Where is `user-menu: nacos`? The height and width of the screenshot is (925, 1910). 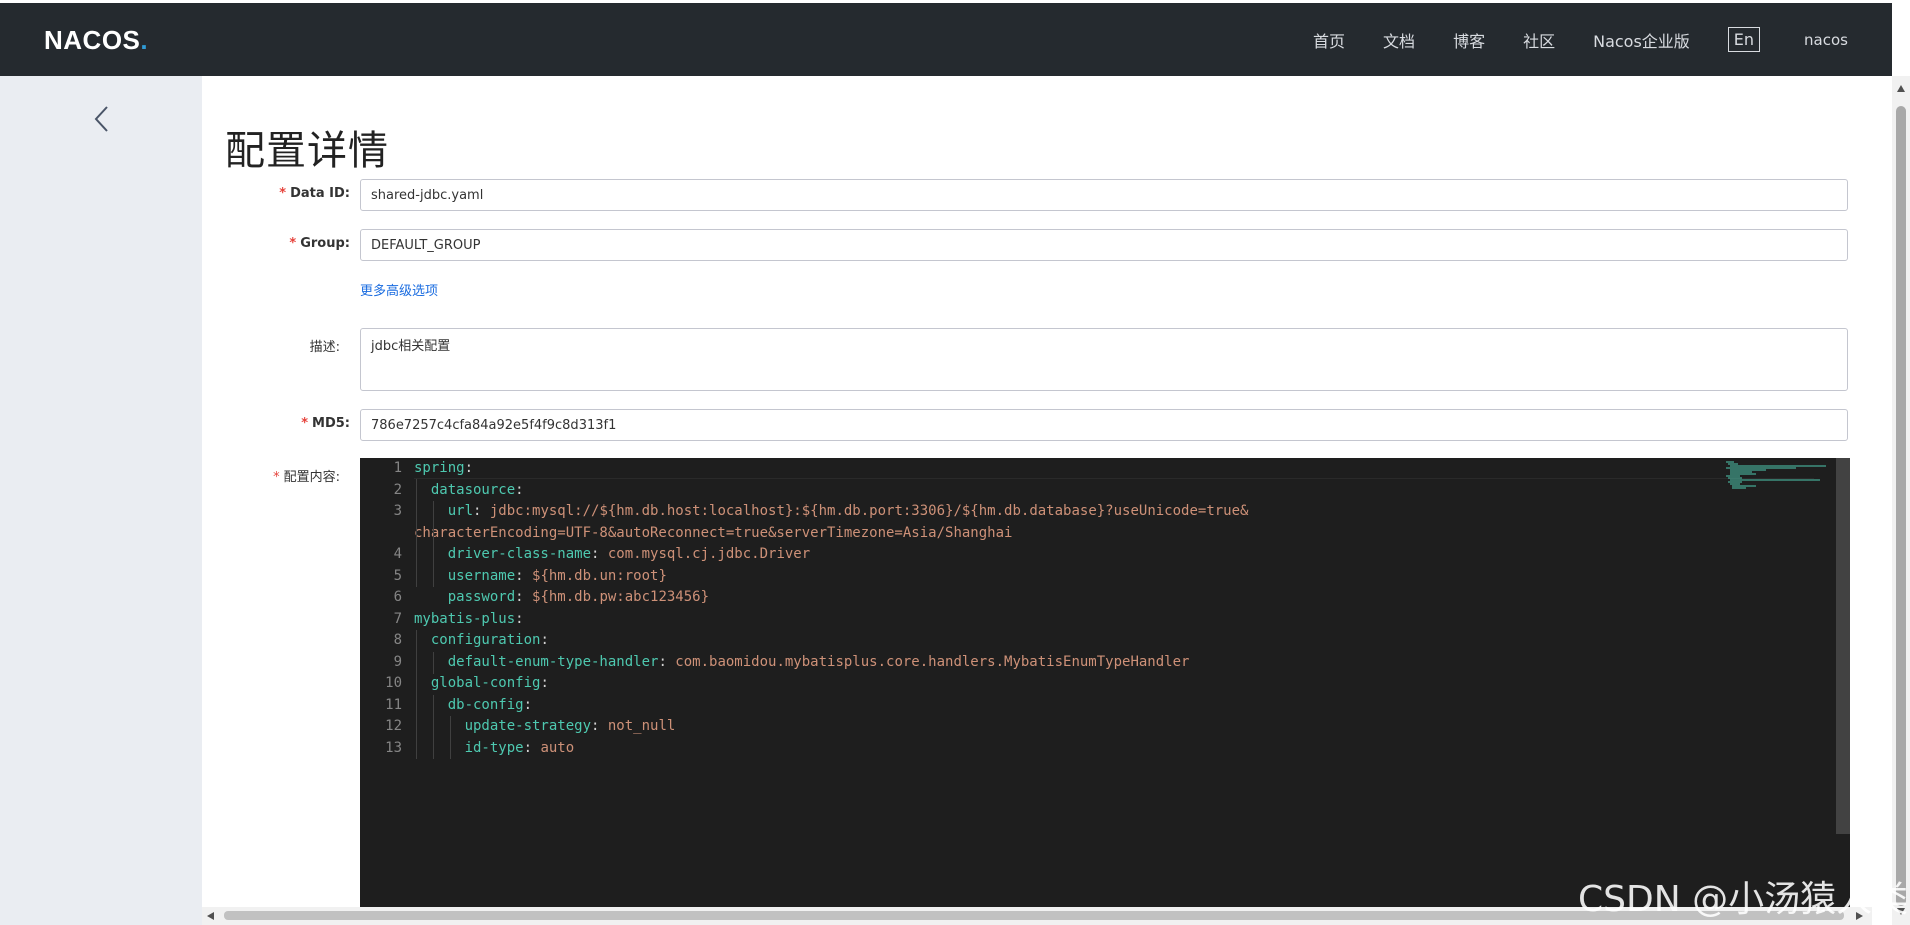 user-menu: nacos is located at coordinates (1826, 40).